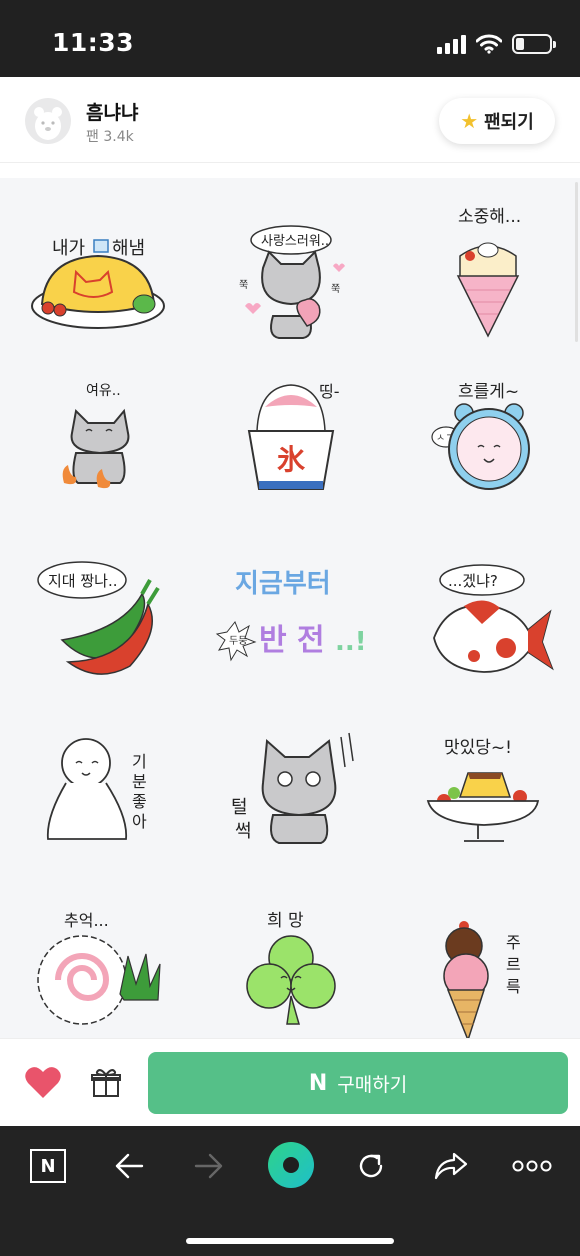 The image size is (580, 1256). Describe the element at coordinates (290, 1191) in the screenshot. I see `browser-toolbar: N` at that location.